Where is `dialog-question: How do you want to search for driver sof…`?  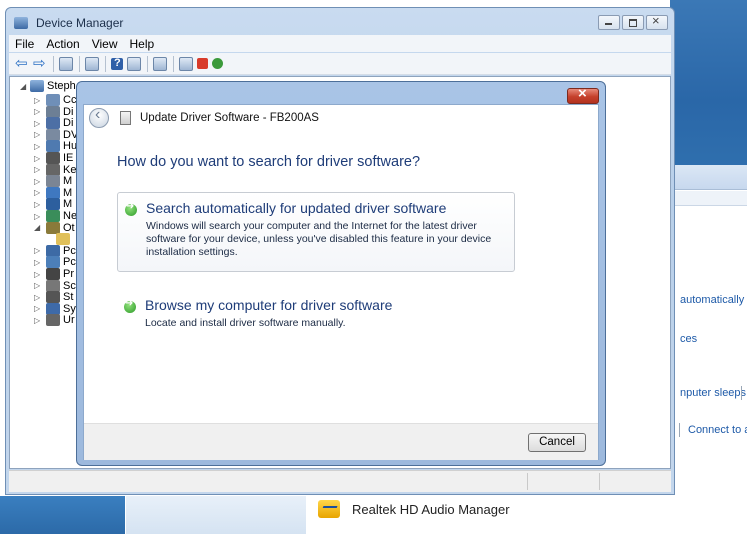
dialog-question: How do you want to search for driver sof… is located at coordinates (269, 162).